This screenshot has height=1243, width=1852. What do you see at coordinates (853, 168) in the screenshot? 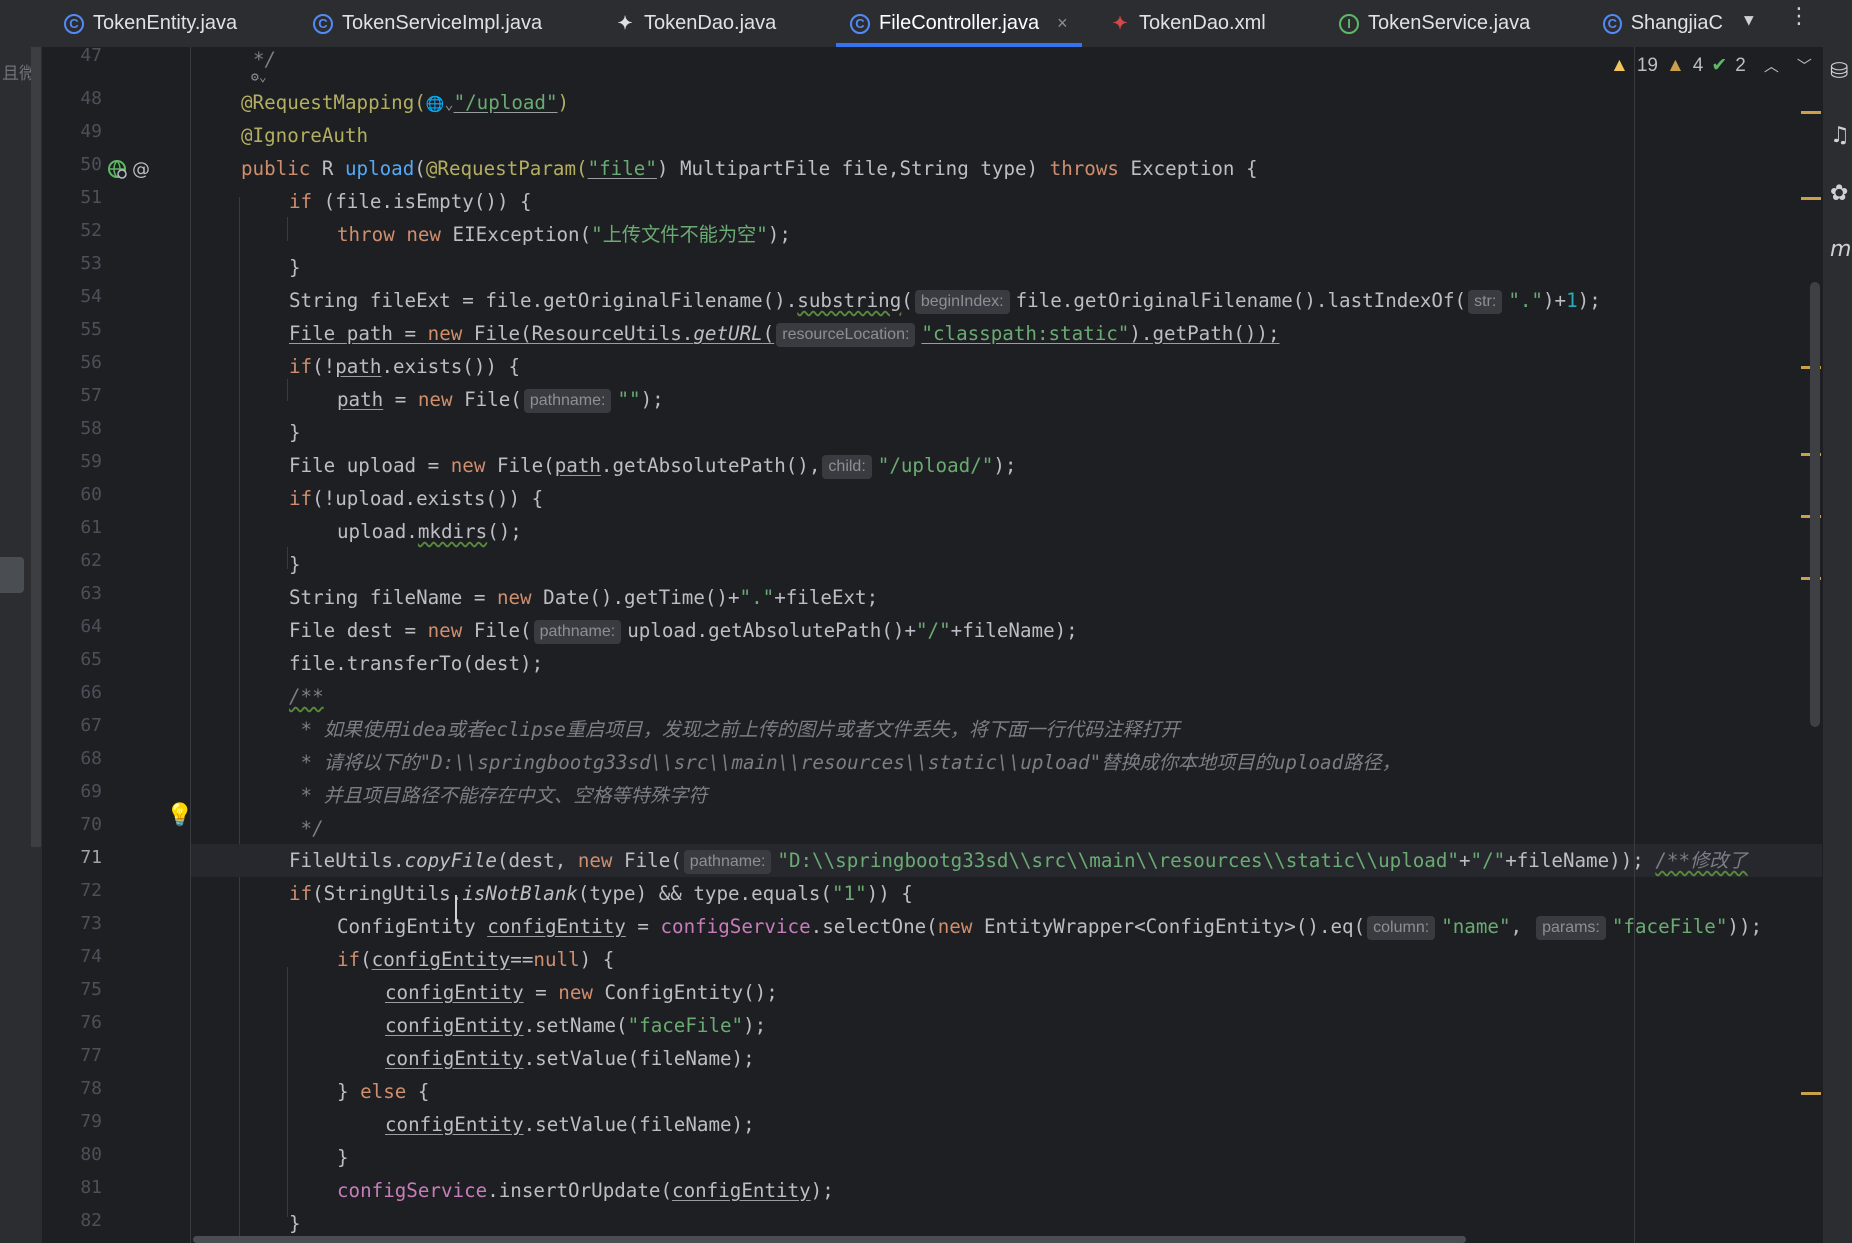
I see `code-token: ) MultipartFile file,String type)` at bounding box center [853, 168].